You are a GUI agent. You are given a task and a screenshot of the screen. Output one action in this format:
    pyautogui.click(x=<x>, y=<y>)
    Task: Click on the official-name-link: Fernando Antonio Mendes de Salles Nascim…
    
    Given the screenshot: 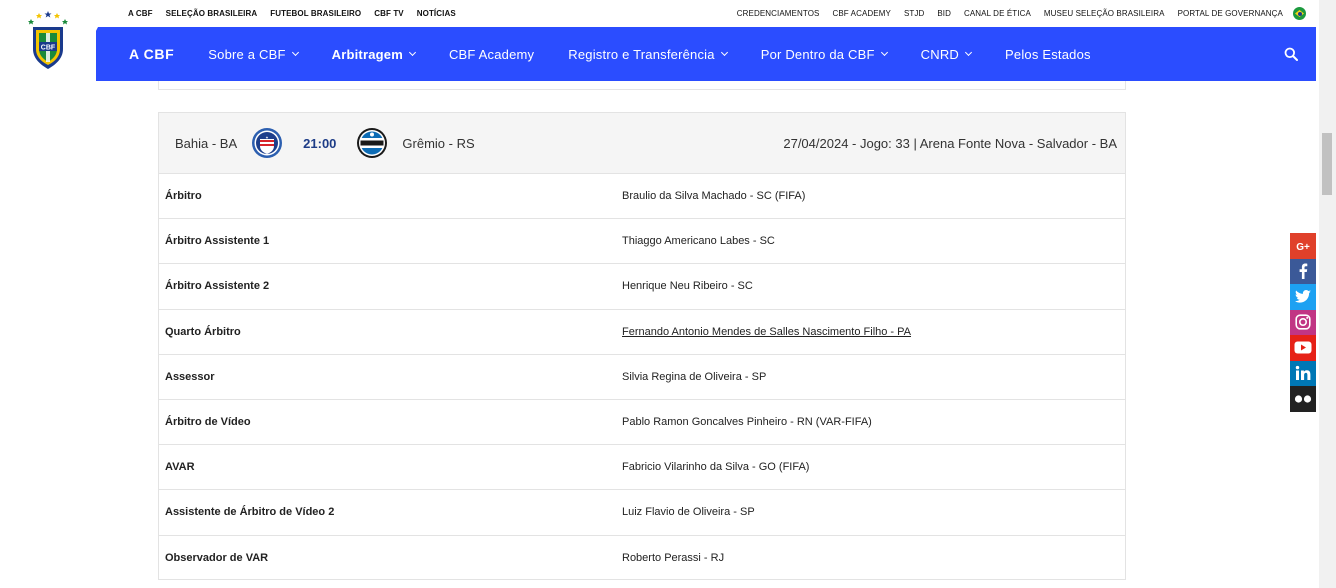 What is the action you would take?
    pyautogui.click(x=763, y=332)
    